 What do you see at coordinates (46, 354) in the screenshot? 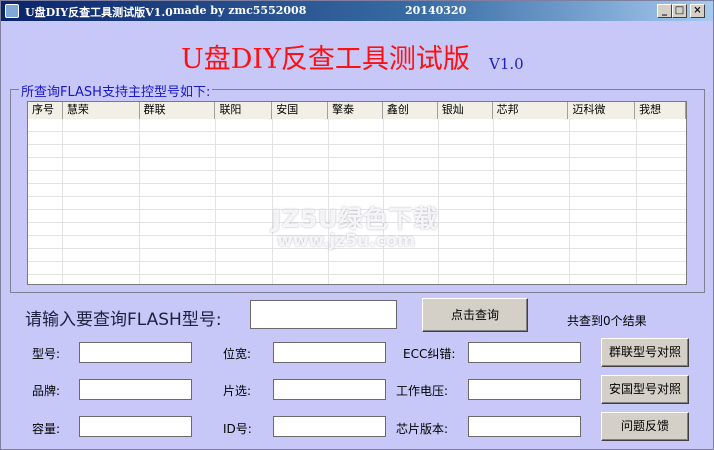
I see `model-label: 型号:` at bounding box center [46, 354].